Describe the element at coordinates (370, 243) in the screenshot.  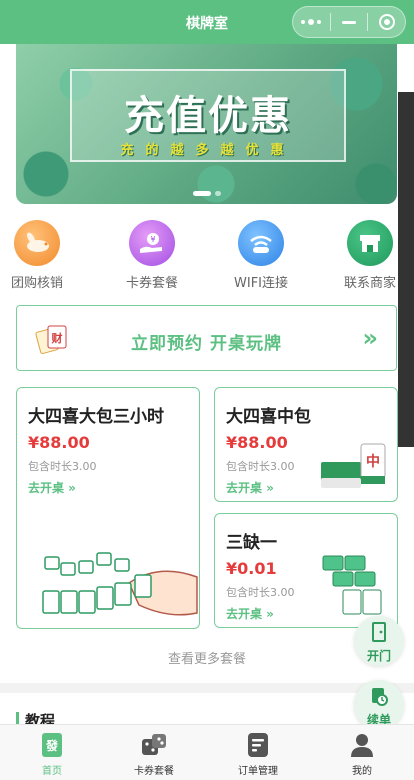
I see `store-icon` at that location.